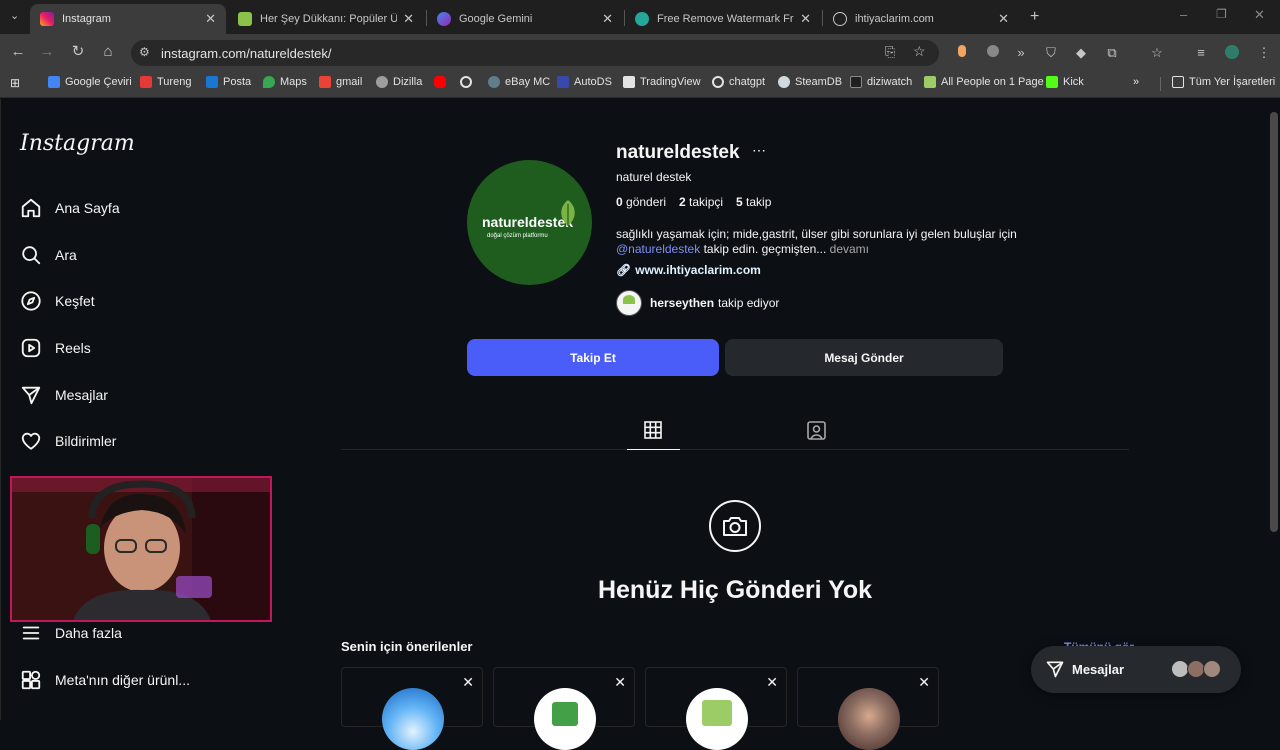 The image size is (1280, 750). What do you see at coordinates (1112, 53) in the screenshot?
I see `puzzle-extensions-icon: ⧉` at bounding box center [1112, 53].